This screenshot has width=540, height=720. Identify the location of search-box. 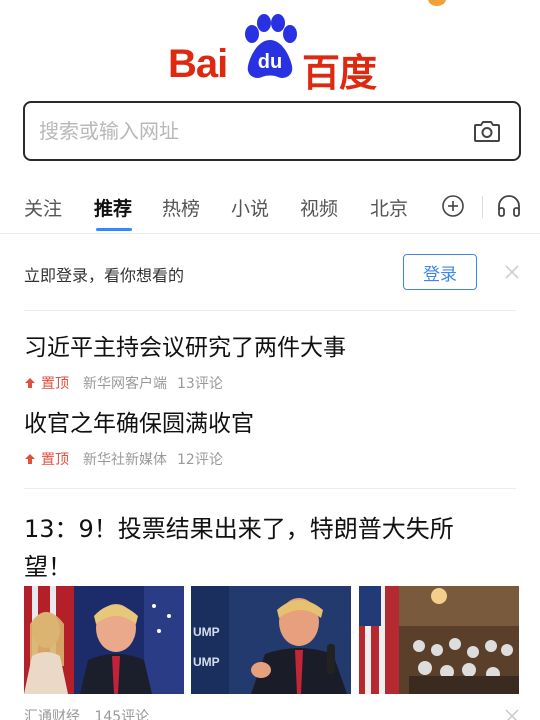
(272, 131).